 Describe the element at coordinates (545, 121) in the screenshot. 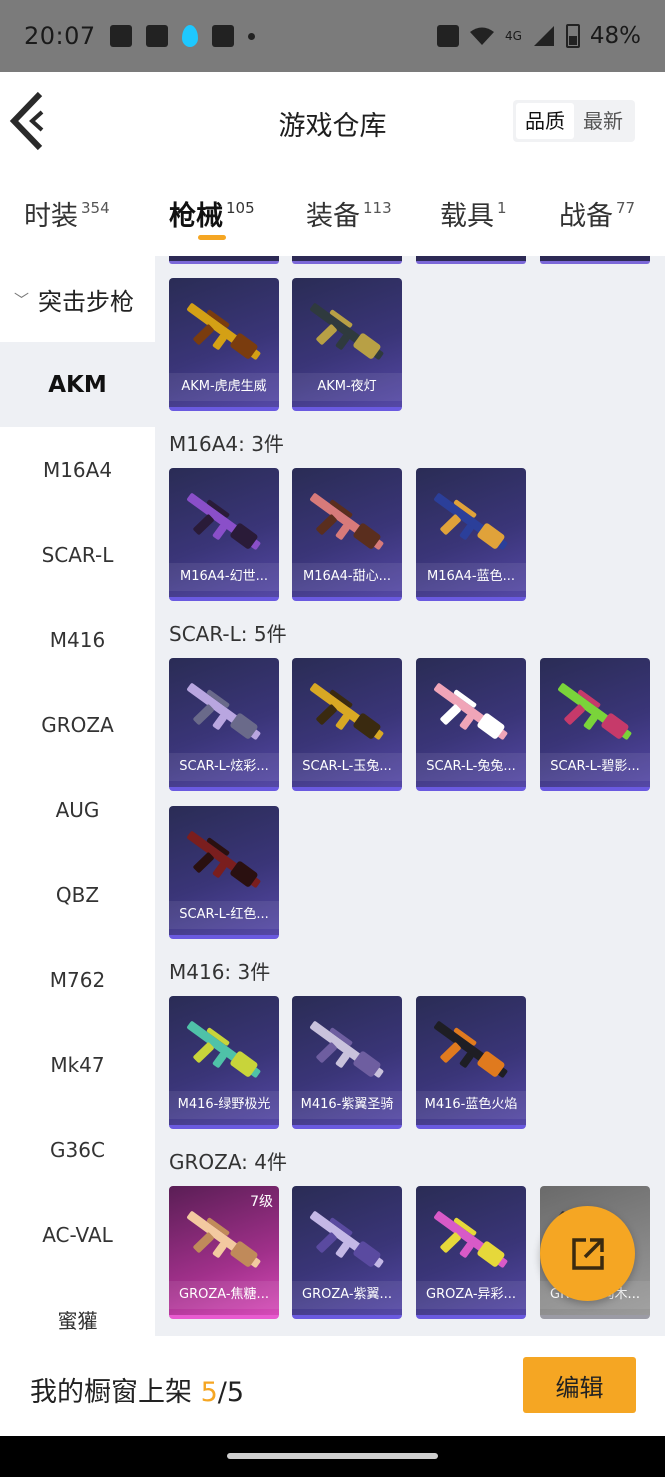

I see `sort-quality-option: 品质` at that location.